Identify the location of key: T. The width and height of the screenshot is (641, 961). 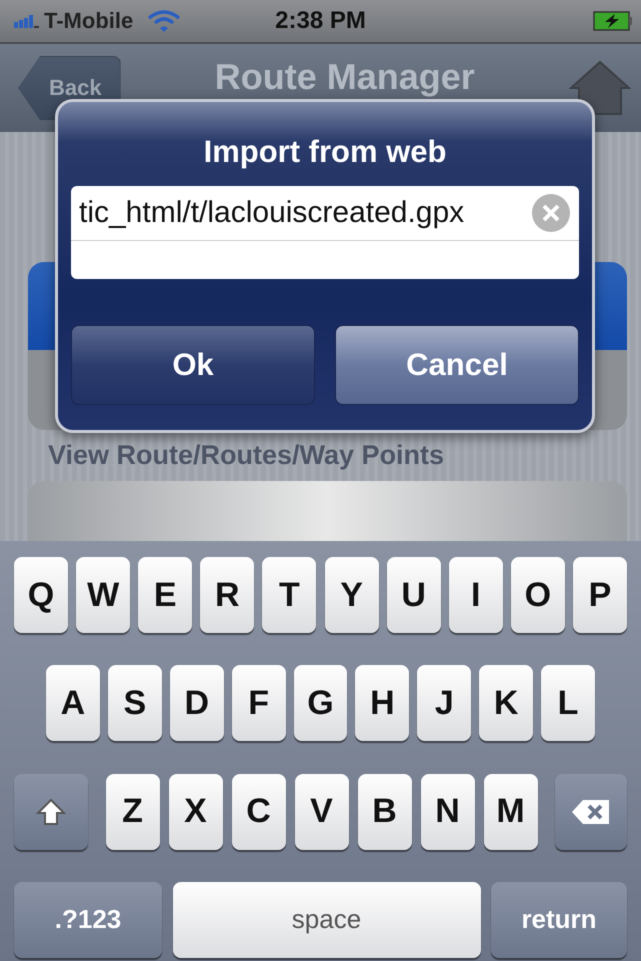
(289, 595).